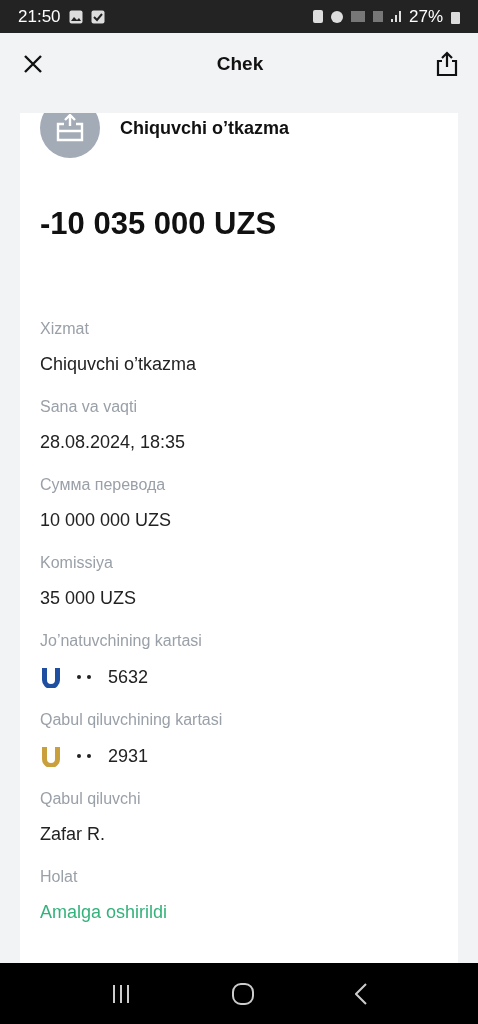  What do you see at coordinates (89, 407) in the screenshot?
I see `field-label: Sana va vaqti` at bounding box center [89, 407].